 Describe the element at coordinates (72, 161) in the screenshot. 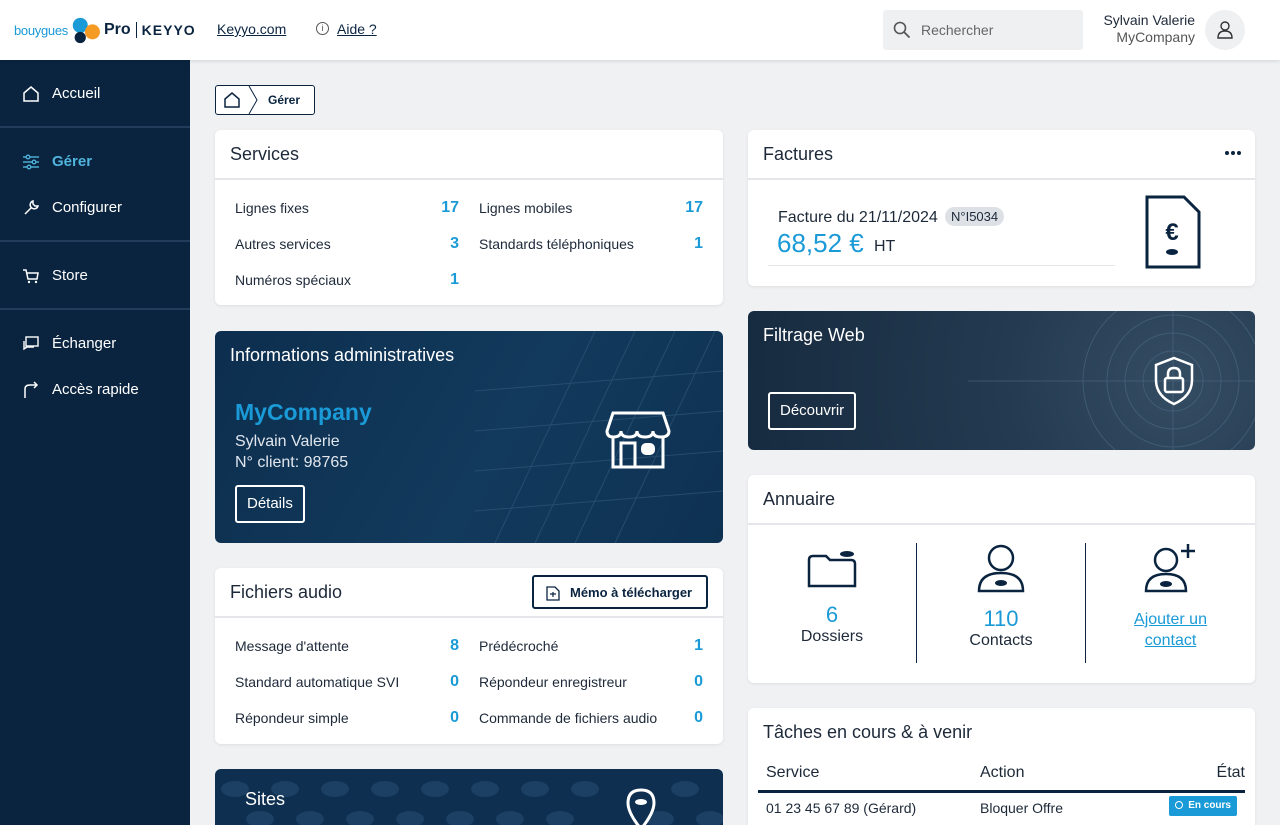

I see `sidebar-item-label: Gérer` at that location.